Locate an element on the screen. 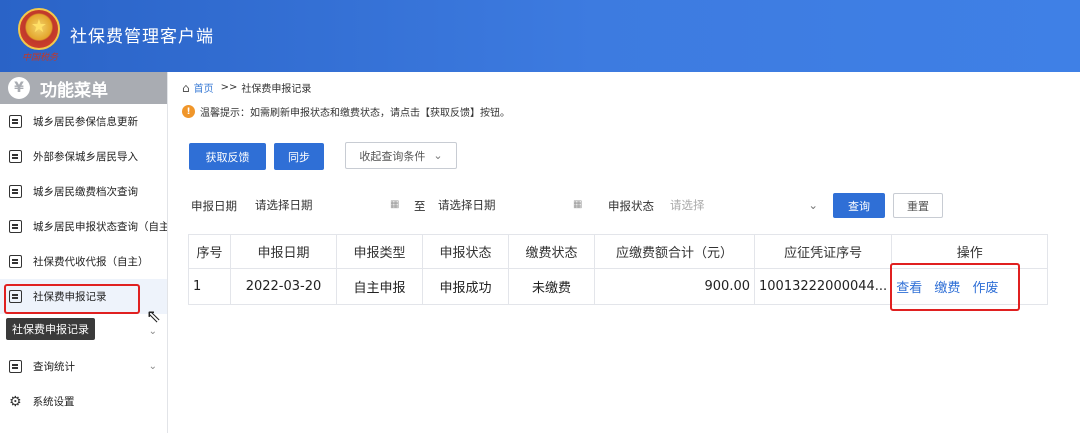 The image size is (1080, 433). status-select: 请选择 ⌄ is located at coordinates (744, 205).